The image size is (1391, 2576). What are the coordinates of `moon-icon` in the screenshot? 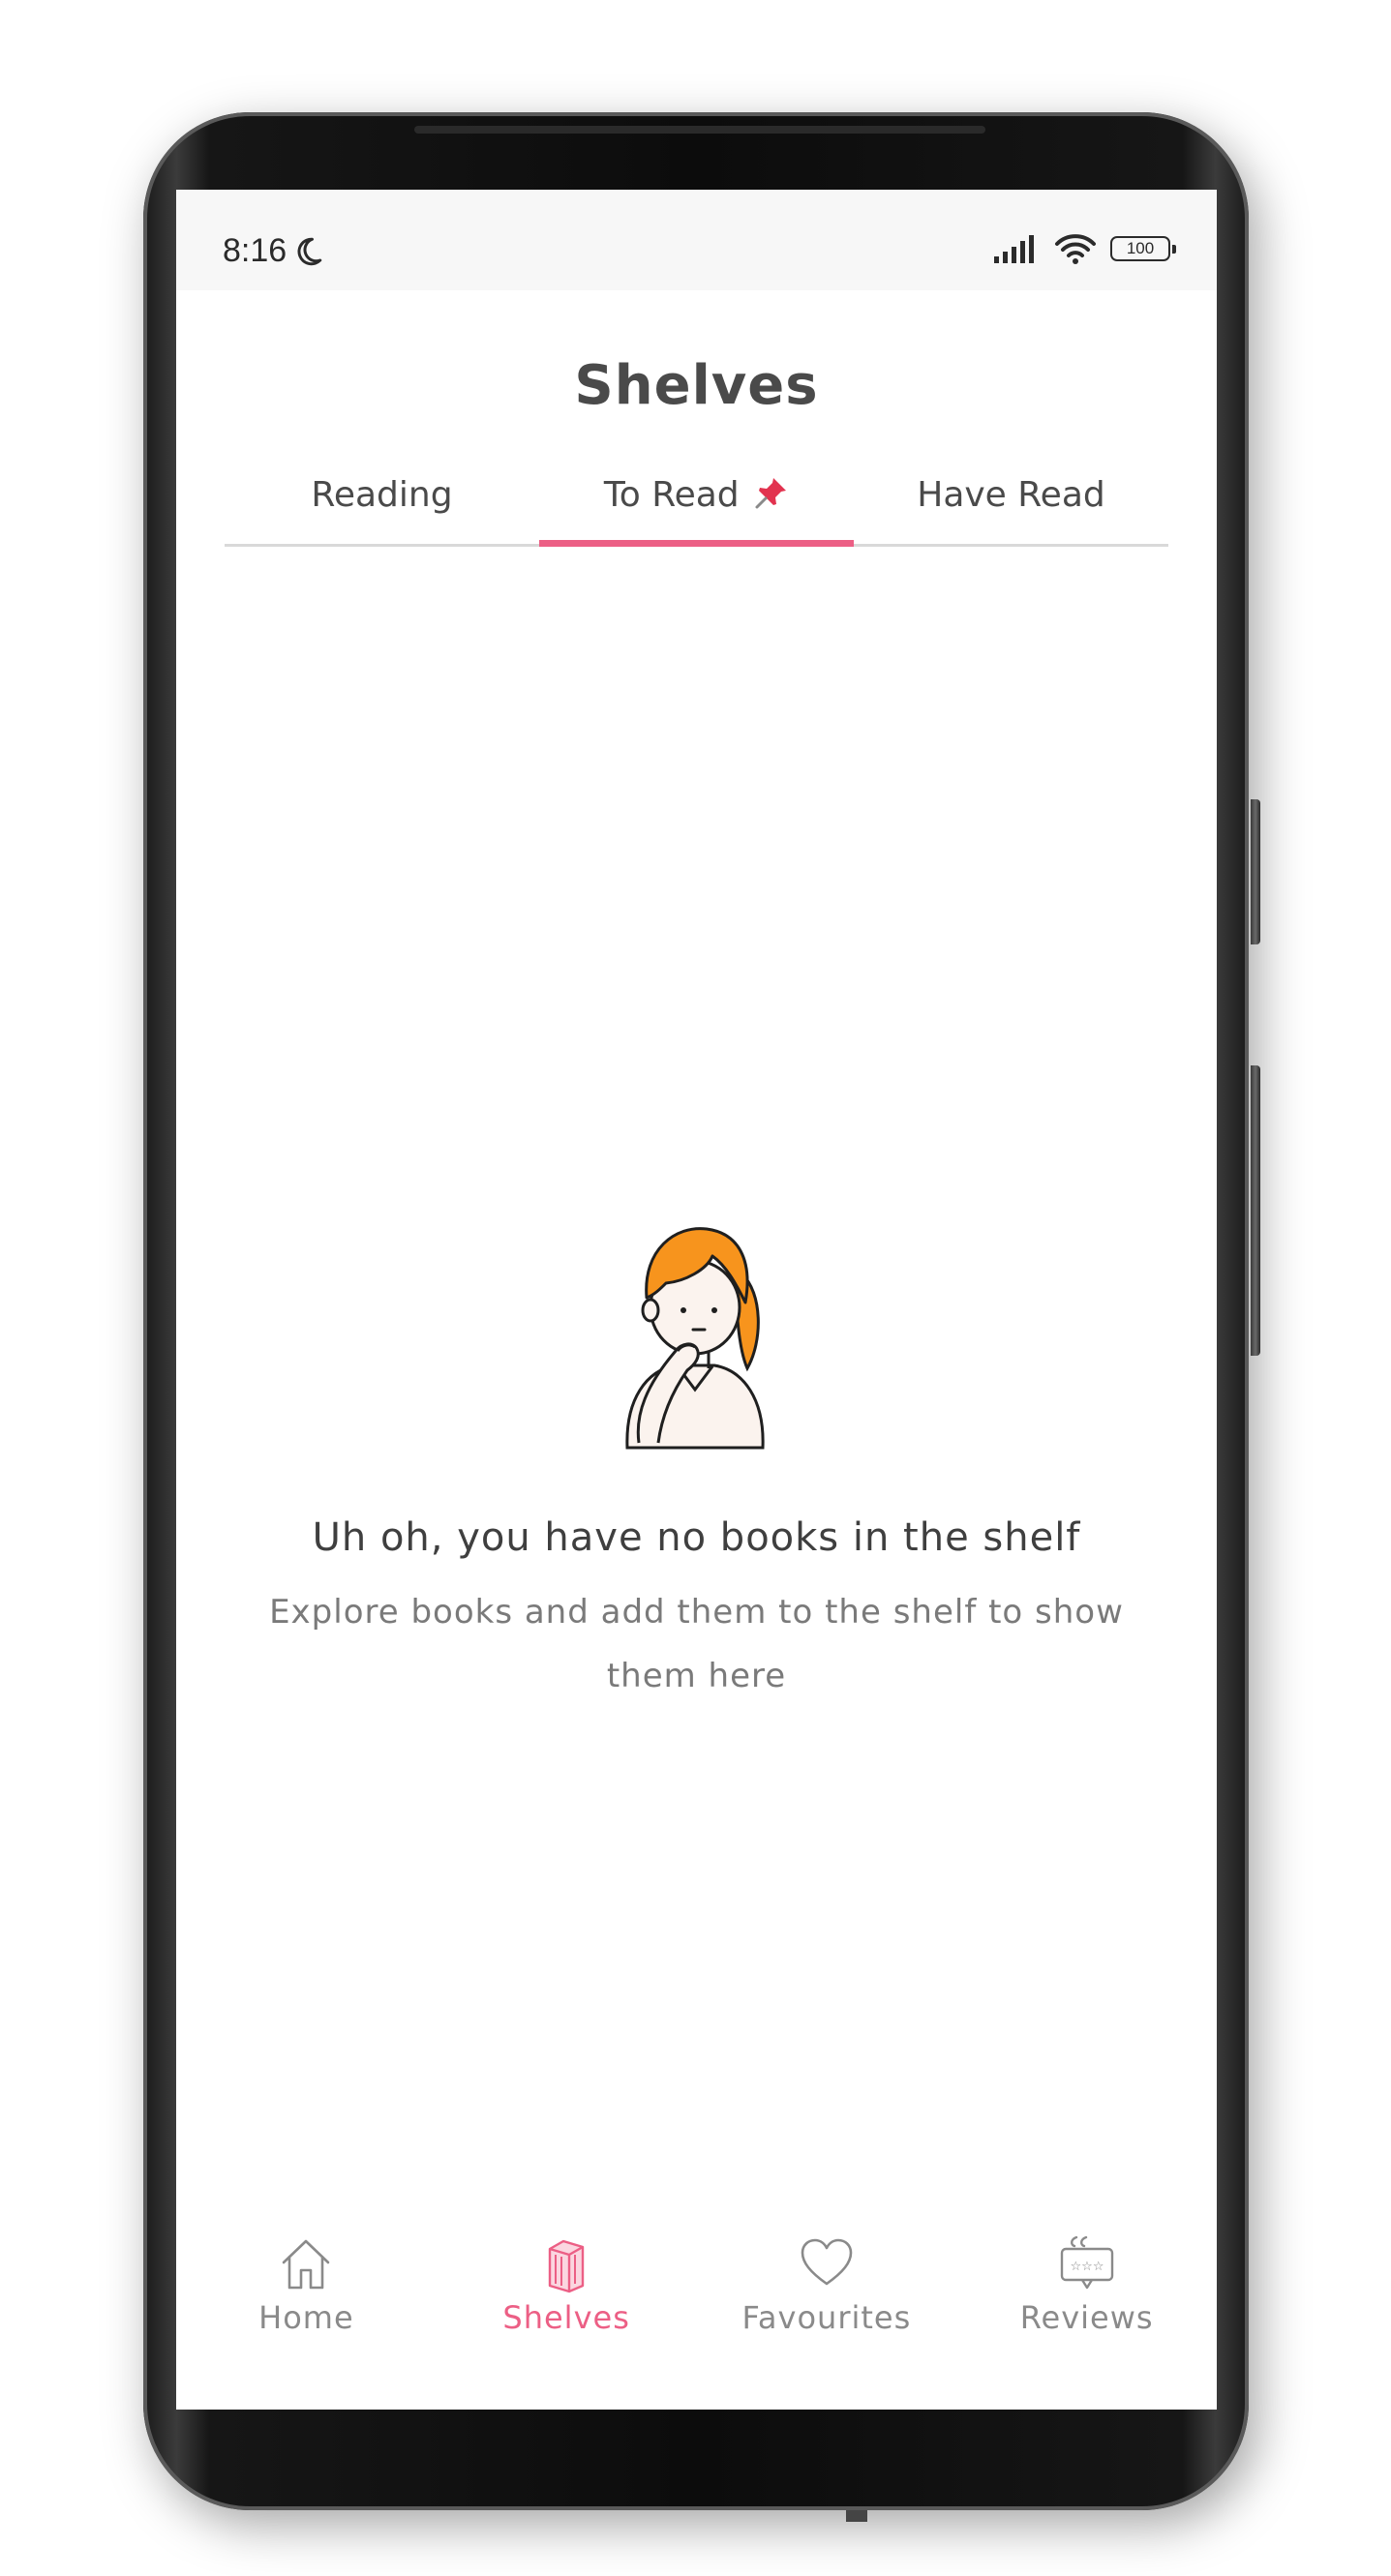 It's located at (309, 251).